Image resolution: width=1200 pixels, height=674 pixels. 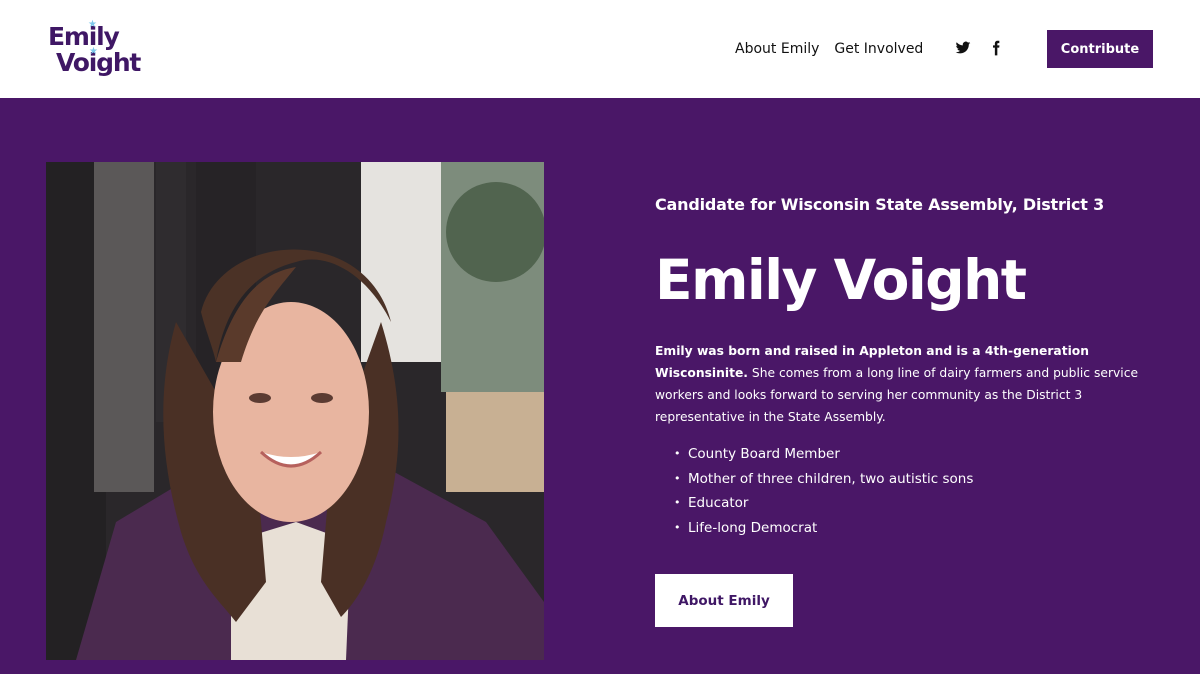 I want to click on facebook-icon, so click(x=996, y=48).